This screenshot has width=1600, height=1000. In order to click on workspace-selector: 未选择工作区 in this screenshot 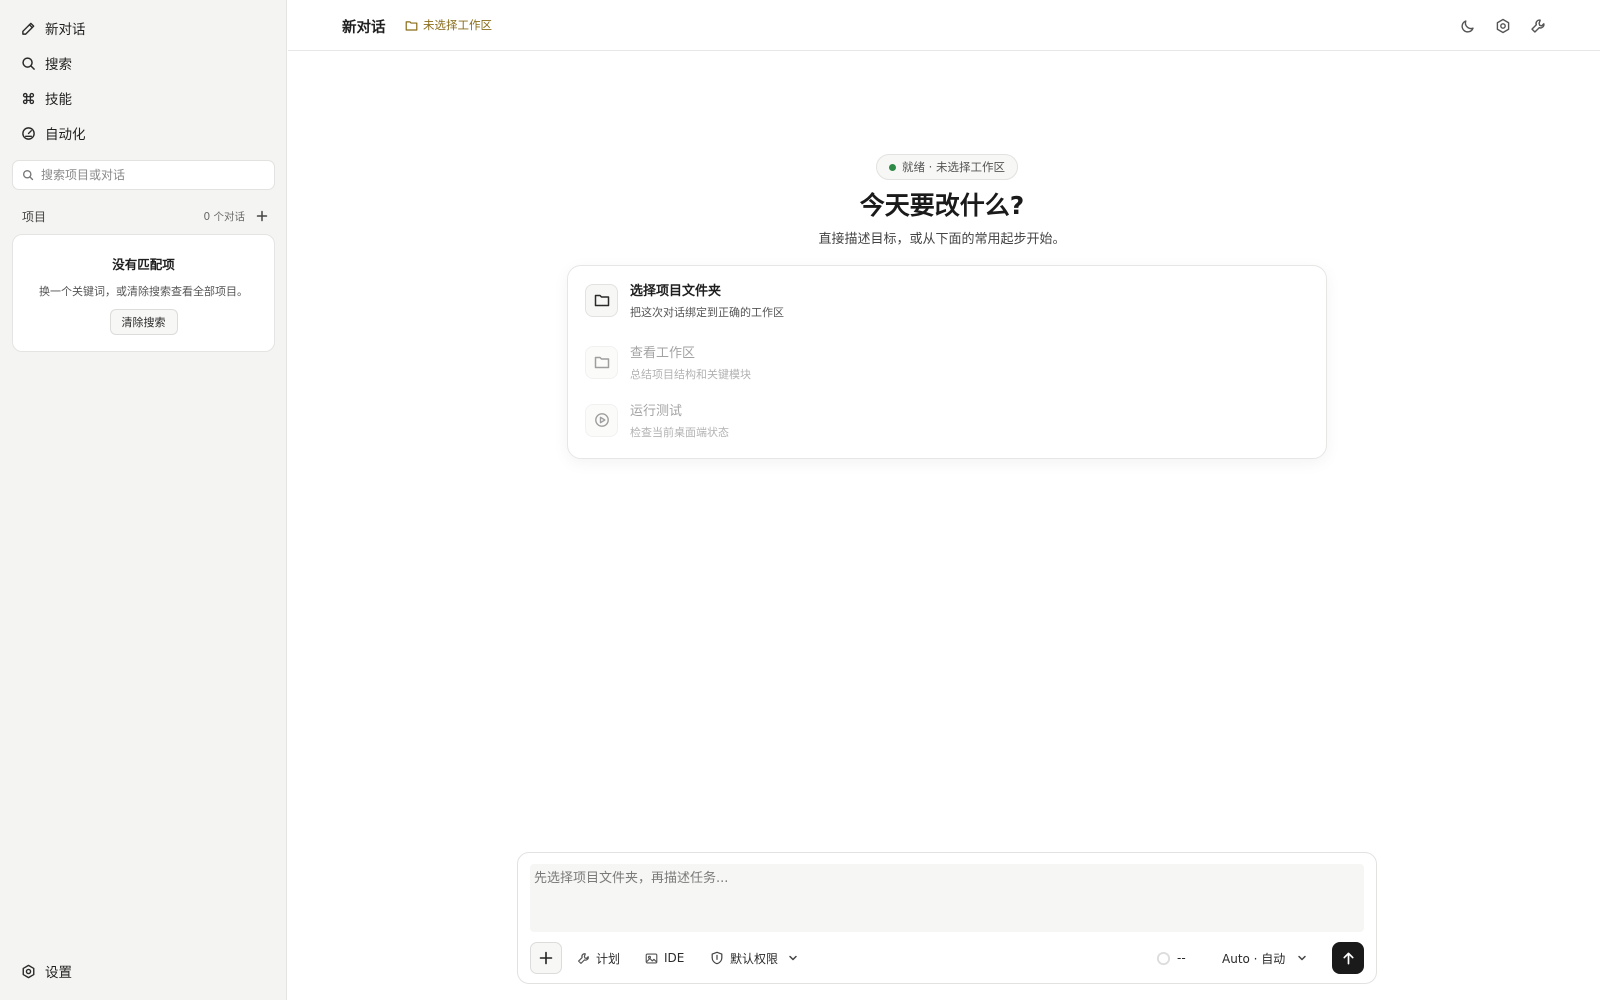, I will do `click(448, 25)`.